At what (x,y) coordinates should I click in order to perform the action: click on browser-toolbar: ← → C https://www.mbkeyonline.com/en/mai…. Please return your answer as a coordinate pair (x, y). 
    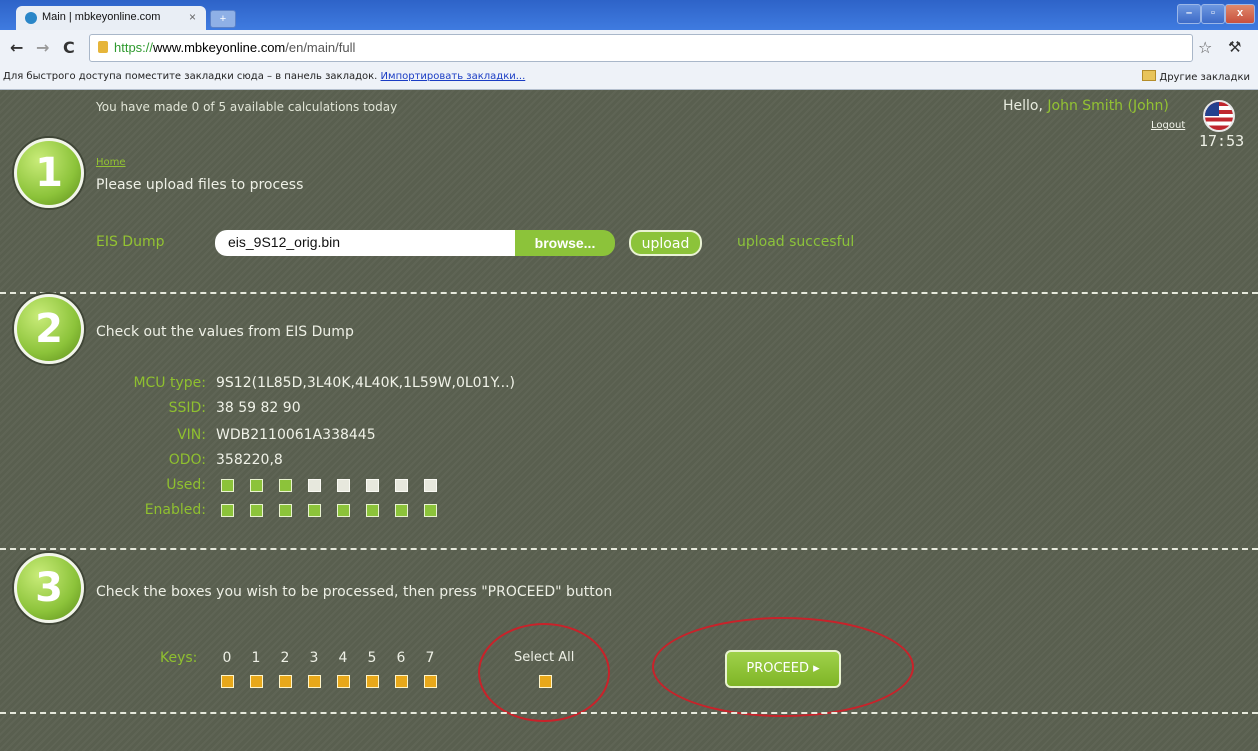
    Looking at the image, I should click on (629, 48).